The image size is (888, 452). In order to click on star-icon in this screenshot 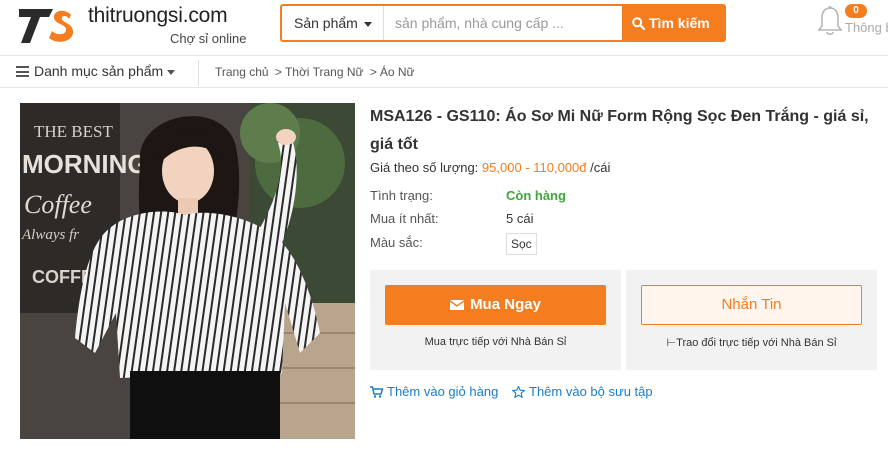, I will do `click(518, 392)`.